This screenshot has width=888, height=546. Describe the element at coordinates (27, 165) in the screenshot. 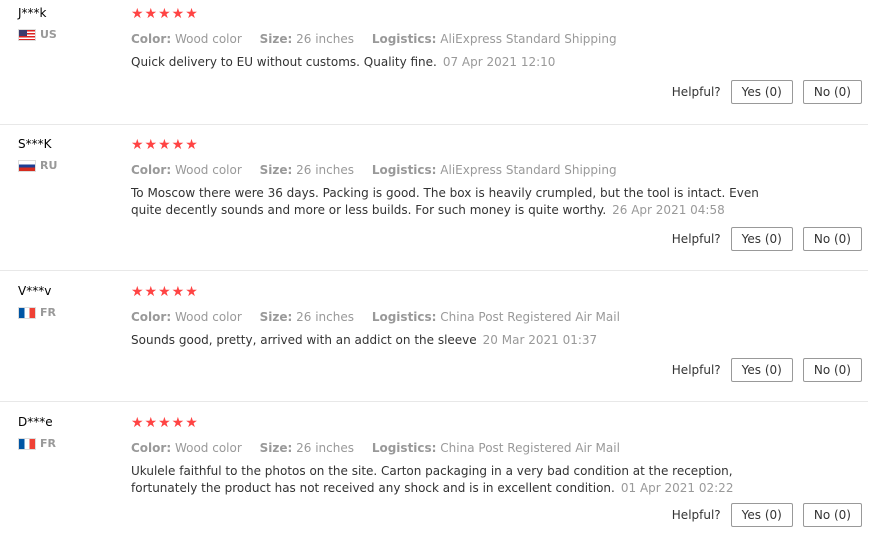

I see `ru-flag-icon` at that location.